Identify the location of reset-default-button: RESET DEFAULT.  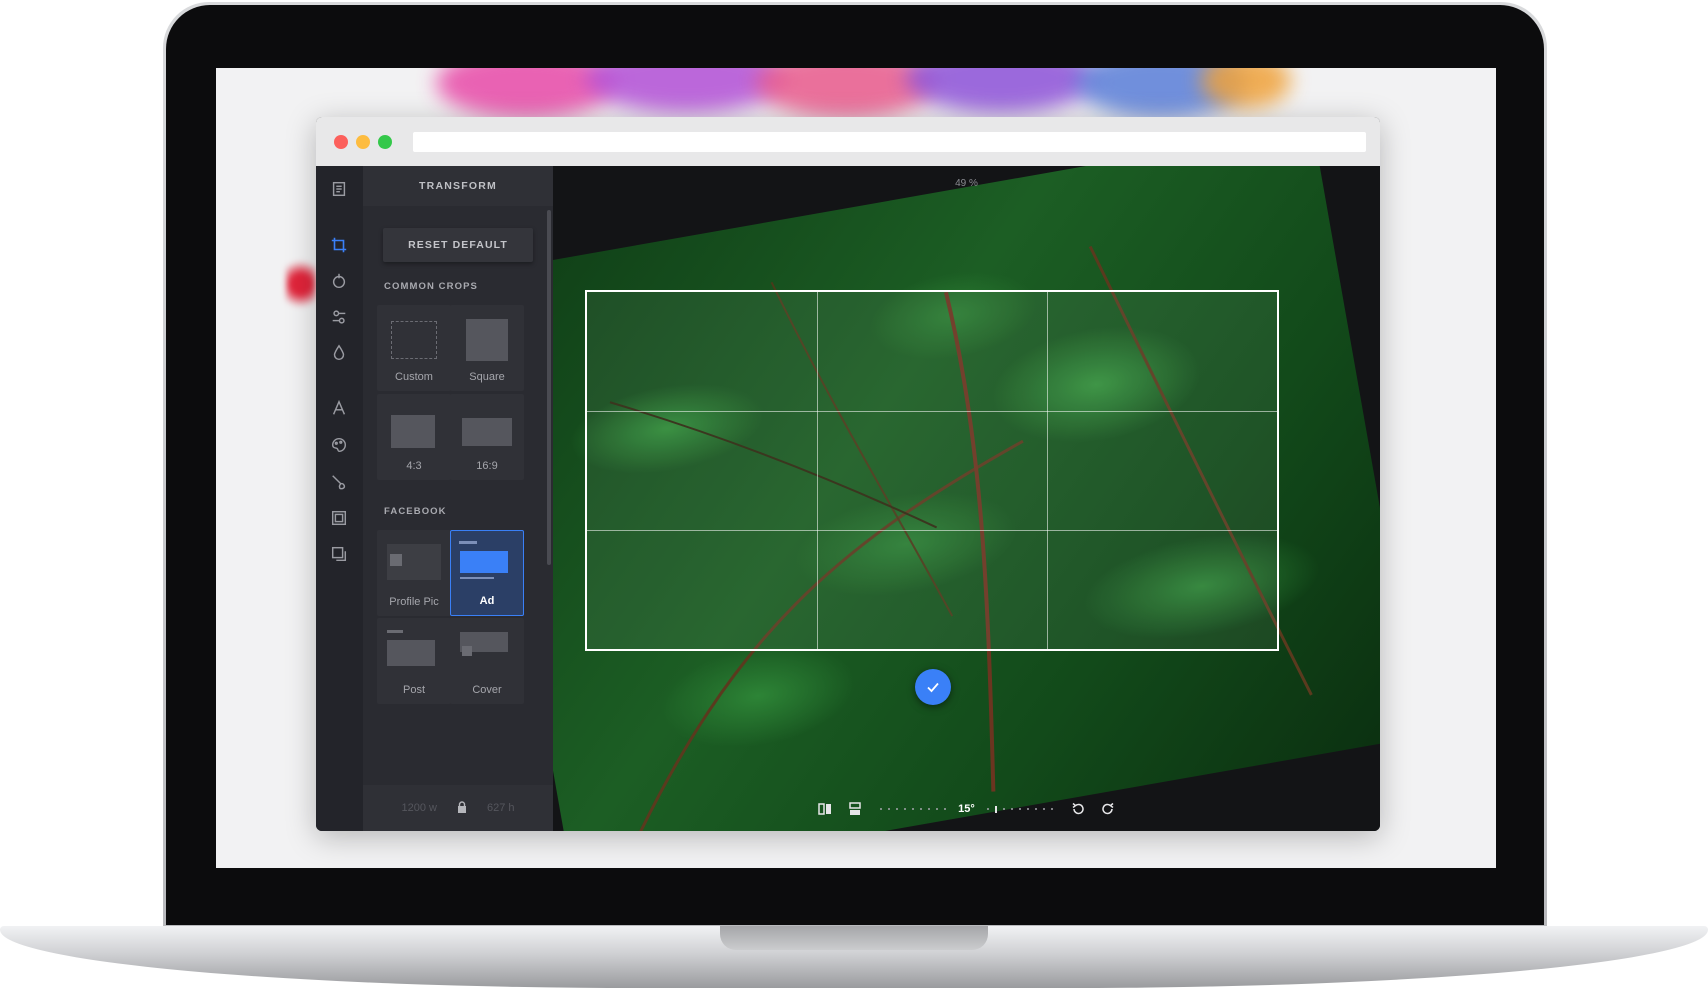
(458, 245).